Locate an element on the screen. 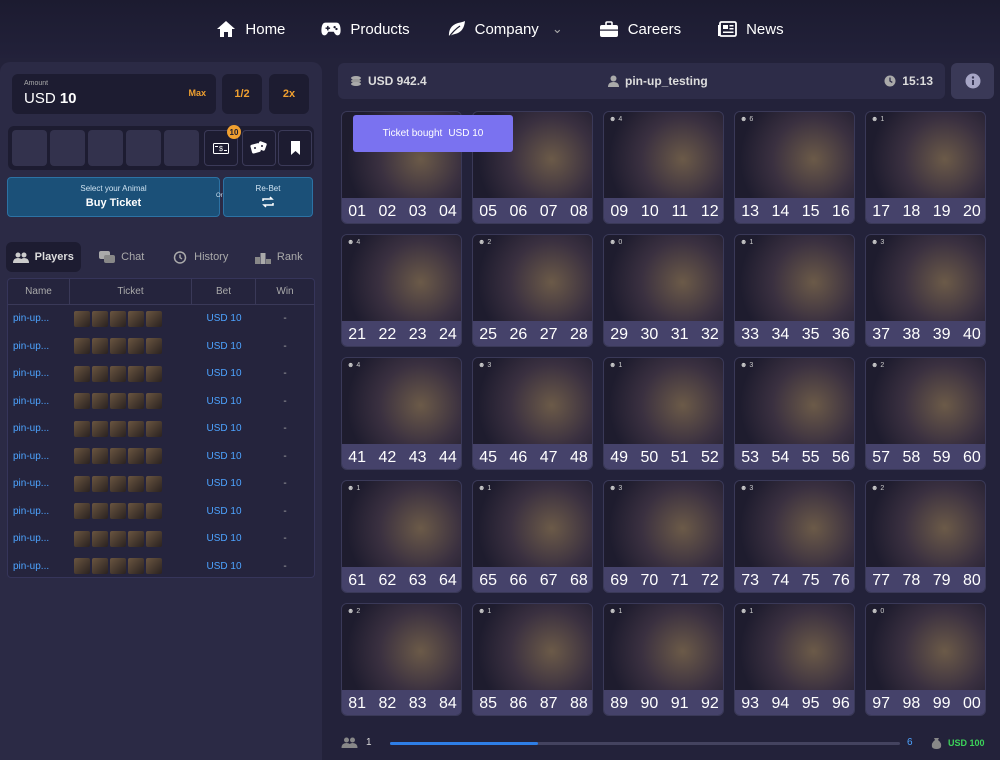 The height and width of the screenshot is (760, 1000). nav-careers: Careers is located at coordinates (640, 29).